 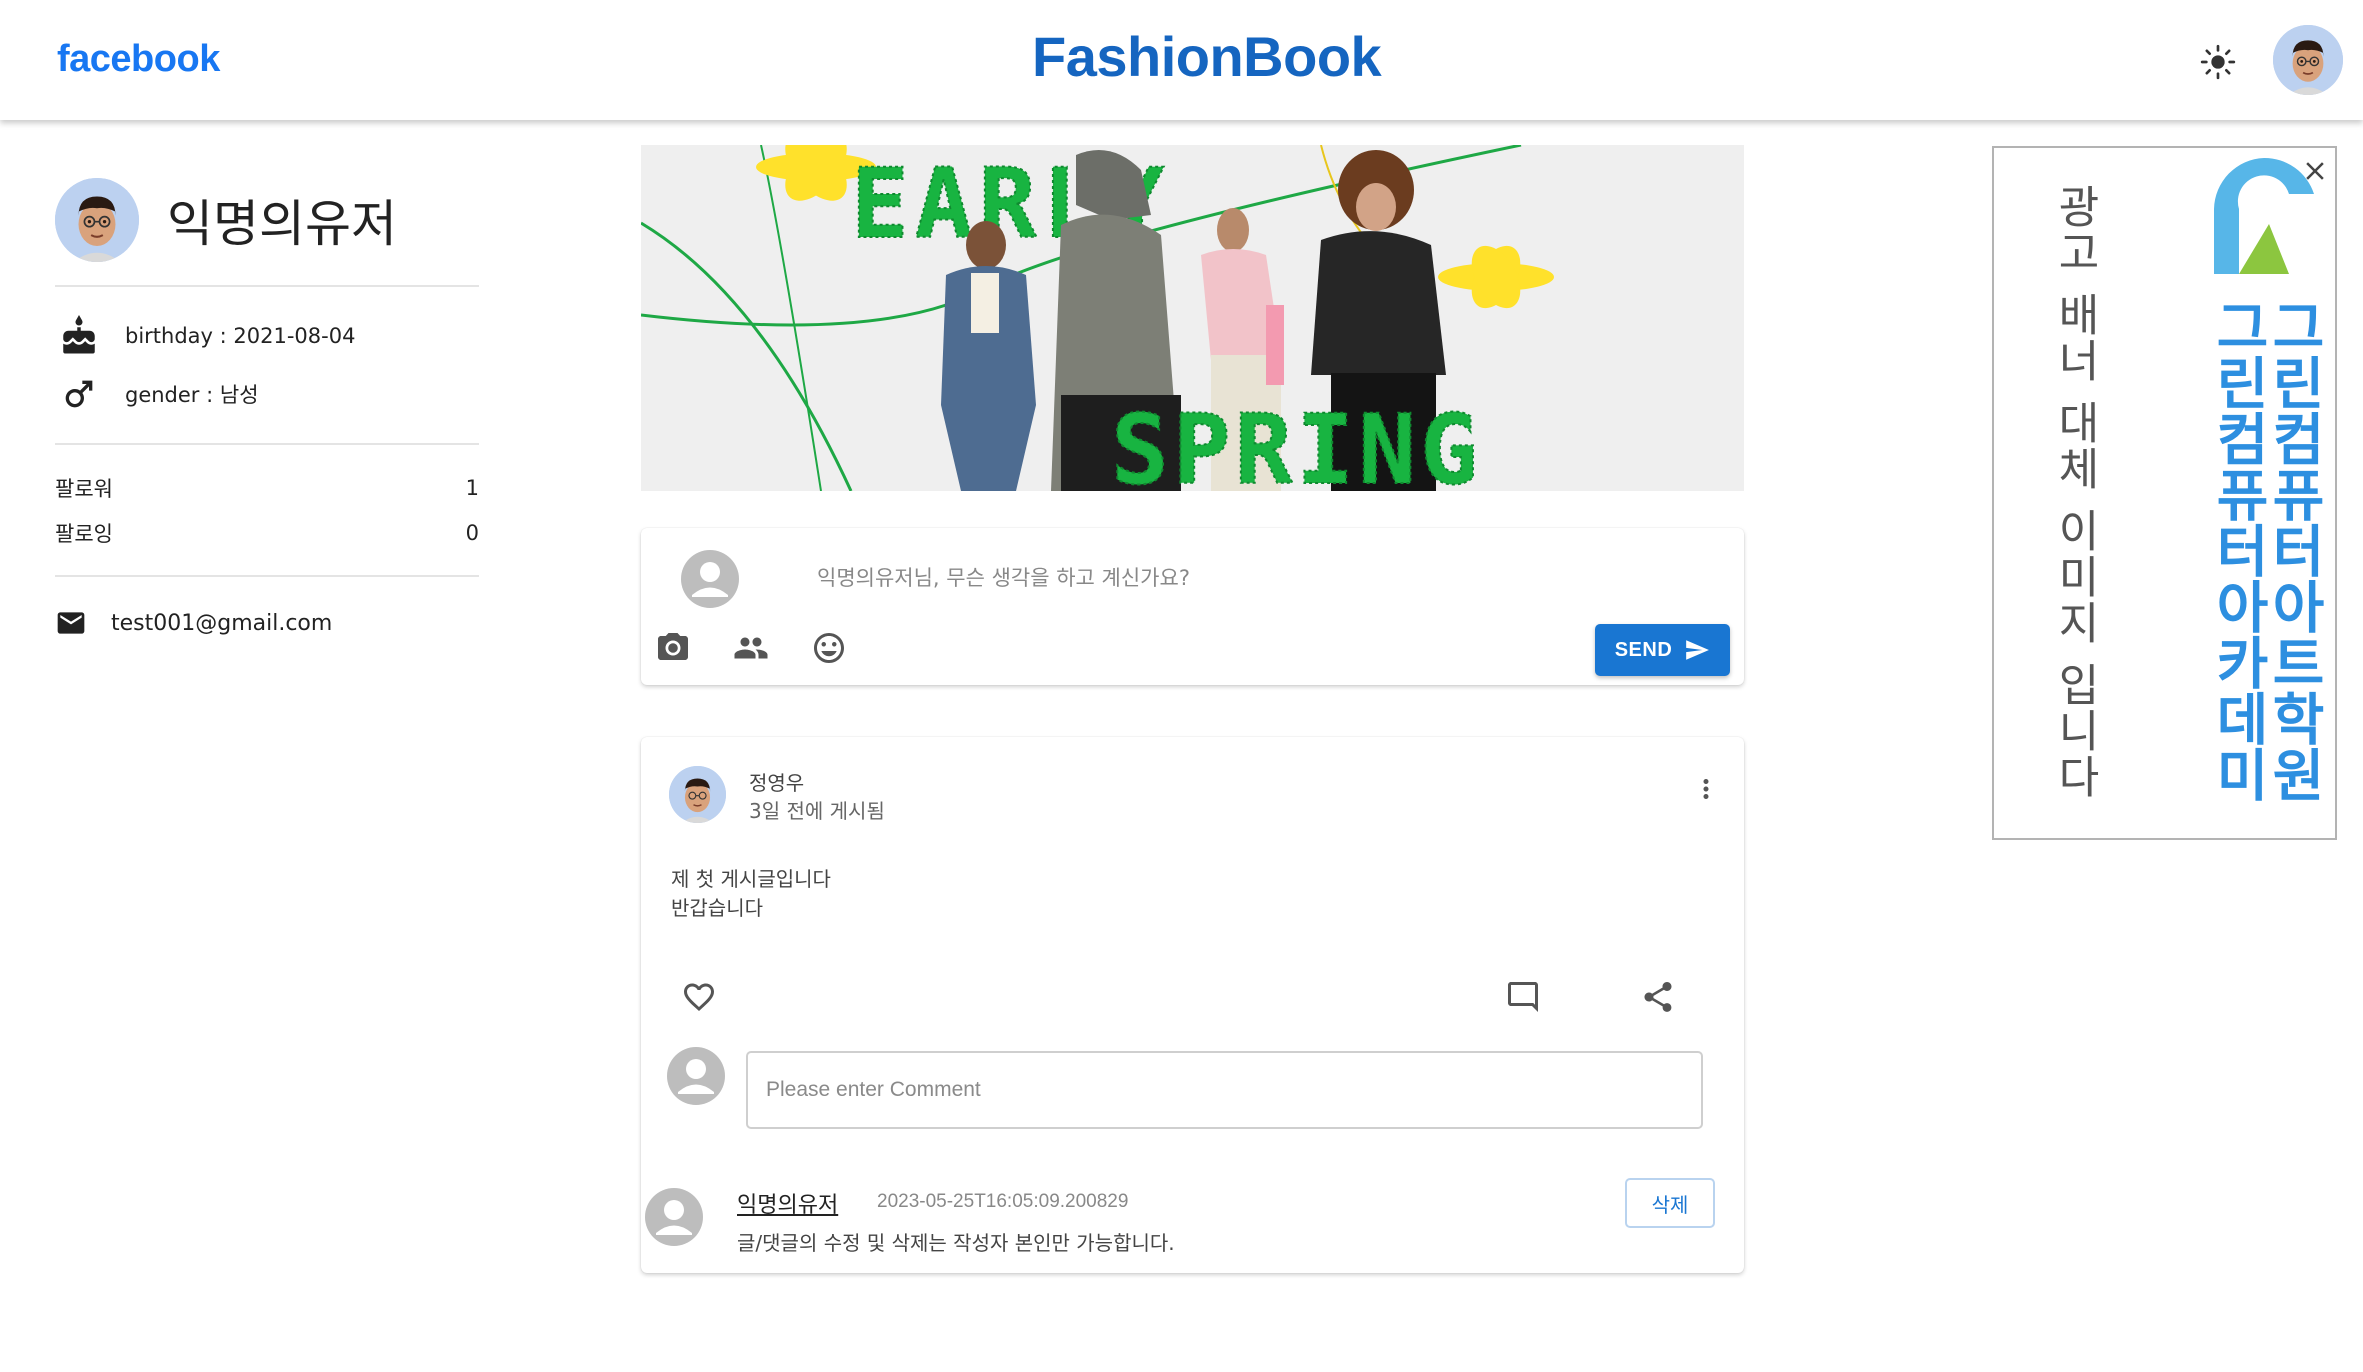 I want to click on send-button: SEND, so click(x=1662, y=650).